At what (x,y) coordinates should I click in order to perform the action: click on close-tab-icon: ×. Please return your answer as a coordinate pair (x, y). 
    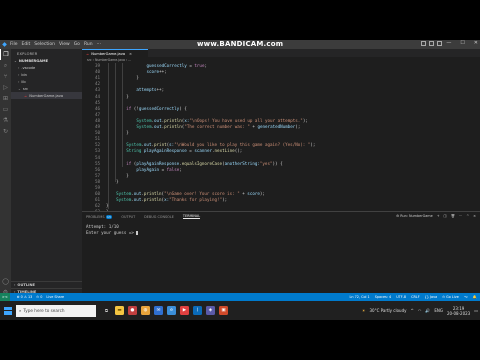
    Looking at the image, I should click on (130, 54).